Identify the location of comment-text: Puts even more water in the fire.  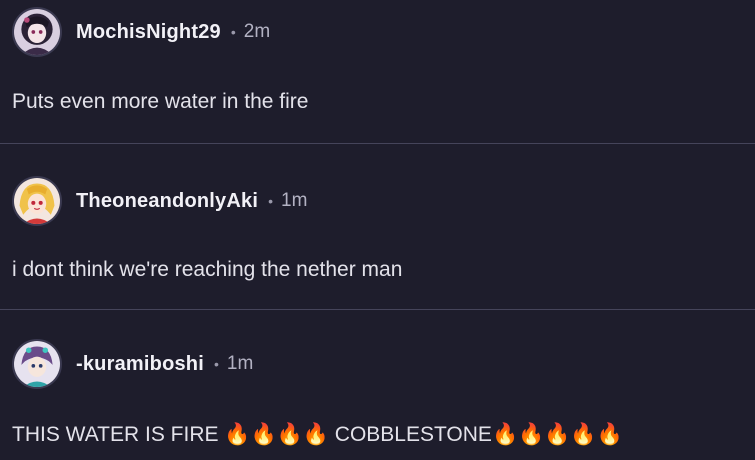
(160, 101).